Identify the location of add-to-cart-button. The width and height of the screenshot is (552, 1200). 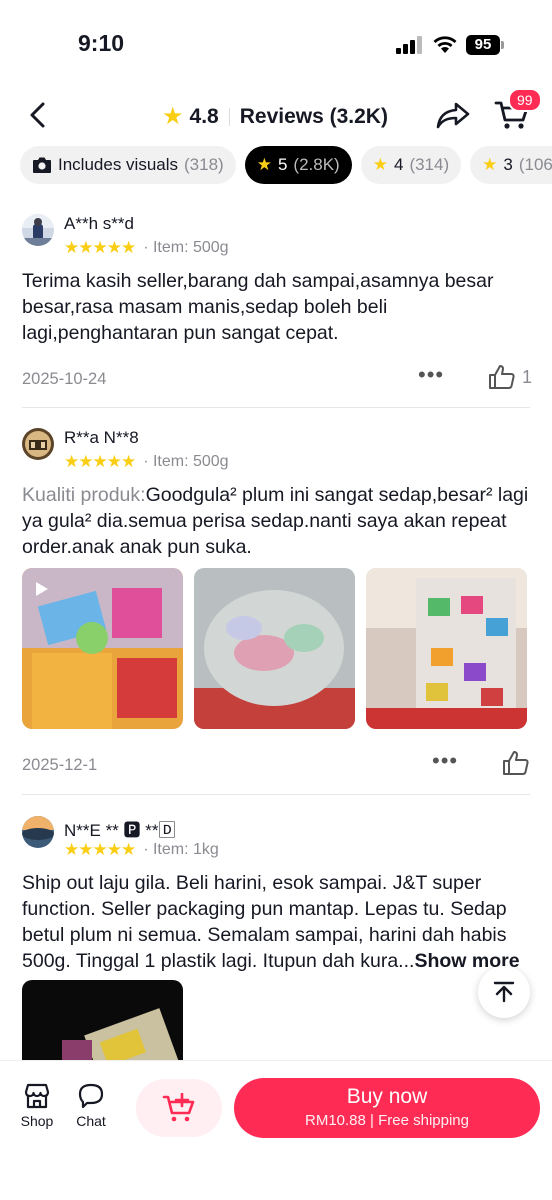
(179, 1108).